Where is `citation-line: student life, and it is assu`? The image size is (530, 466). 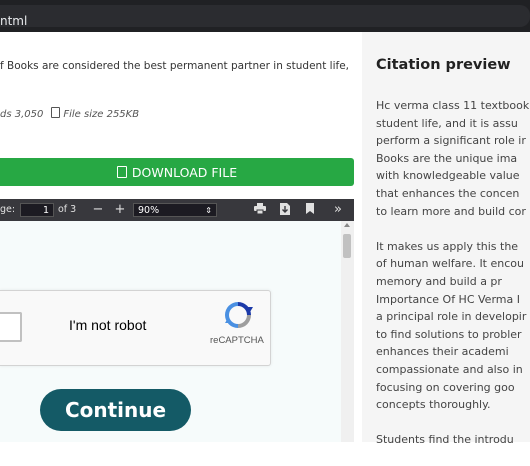
citation-line: student life, and it is assu is located at coordinates (447, 123).